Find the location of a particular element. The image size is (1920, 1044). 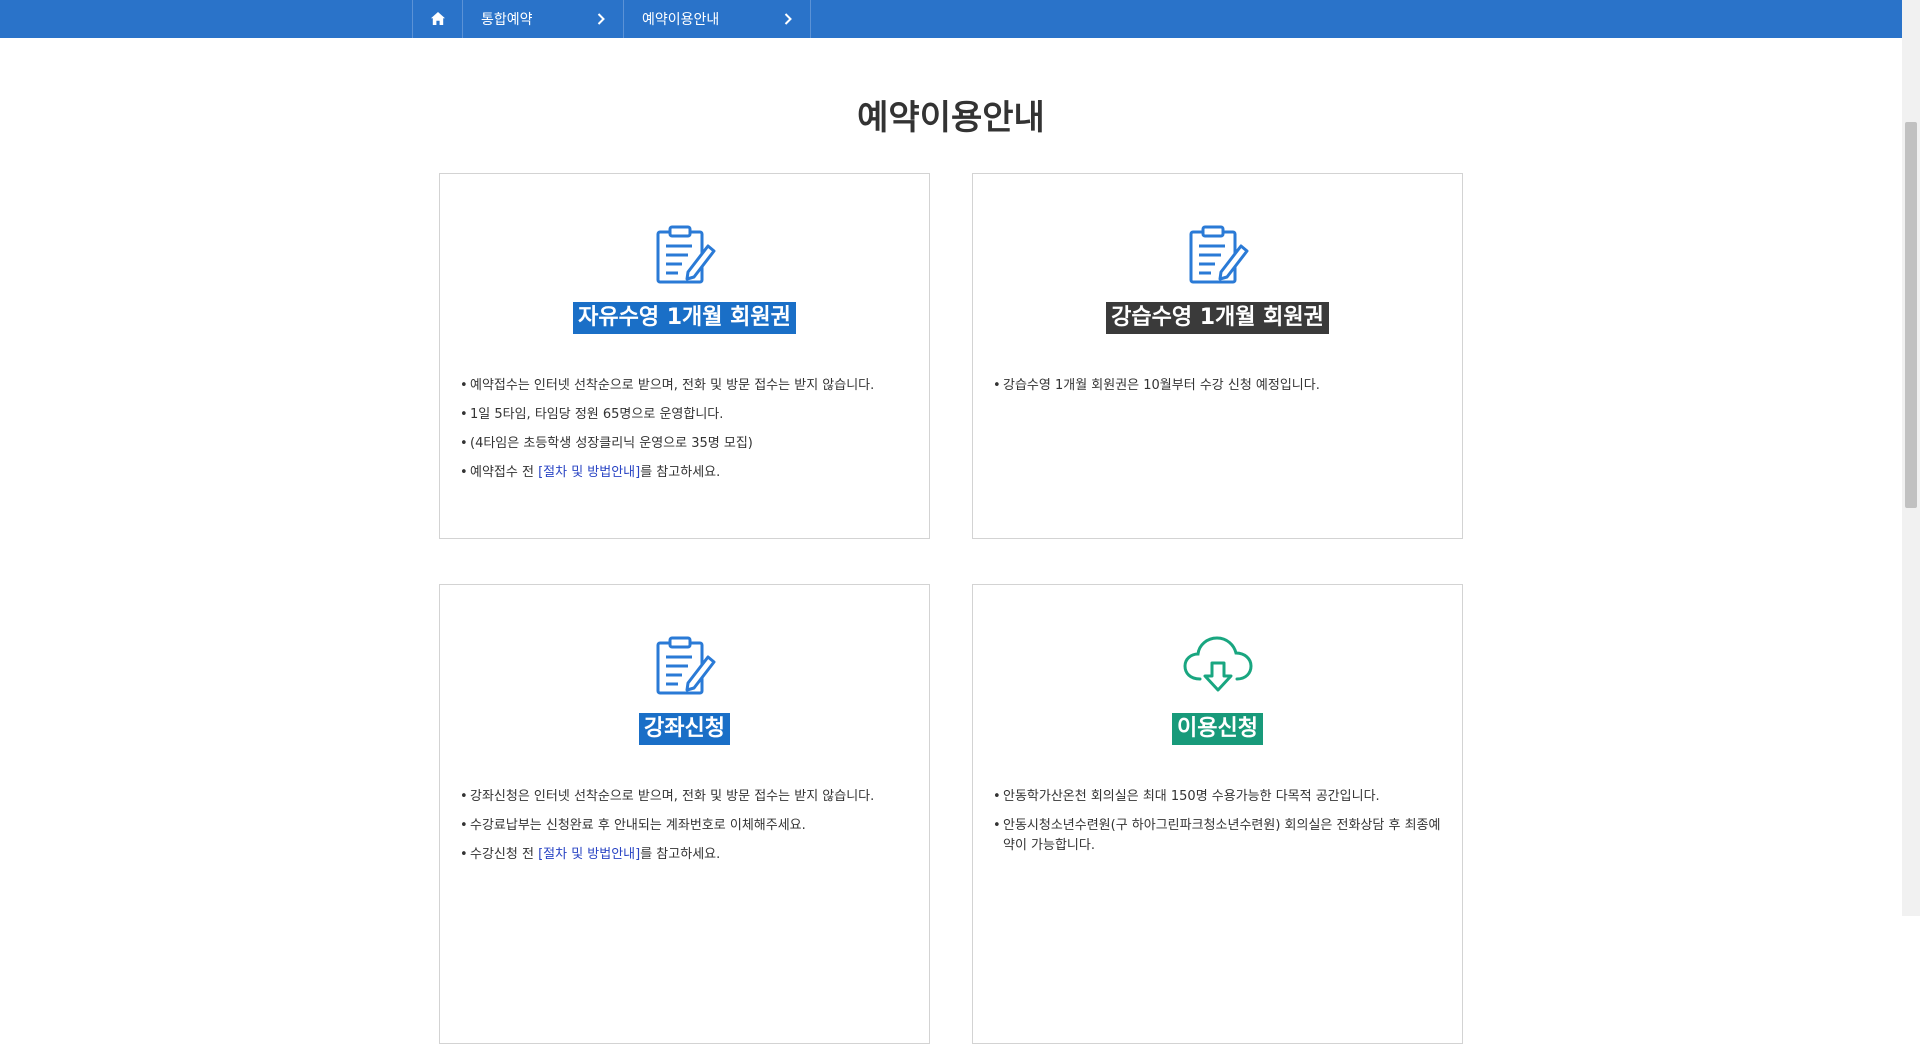

list-item: 예약접수 전 [절차 및 방법안내]를 참고하세요. is located at coordinates (684, 473).